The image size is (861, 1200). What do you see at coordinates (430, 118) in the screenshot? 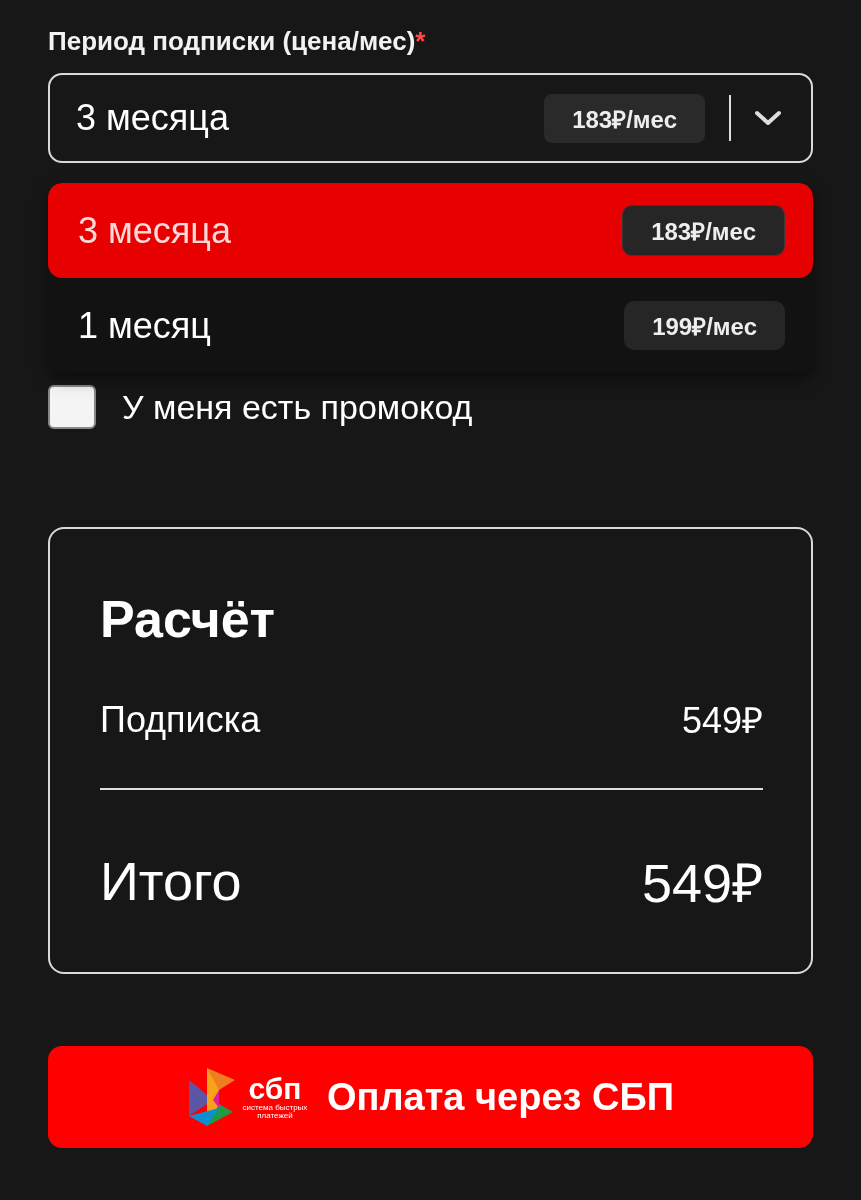
I see `period-select: 3 месяца 183₽/мес` at bounding box center [430, 118].